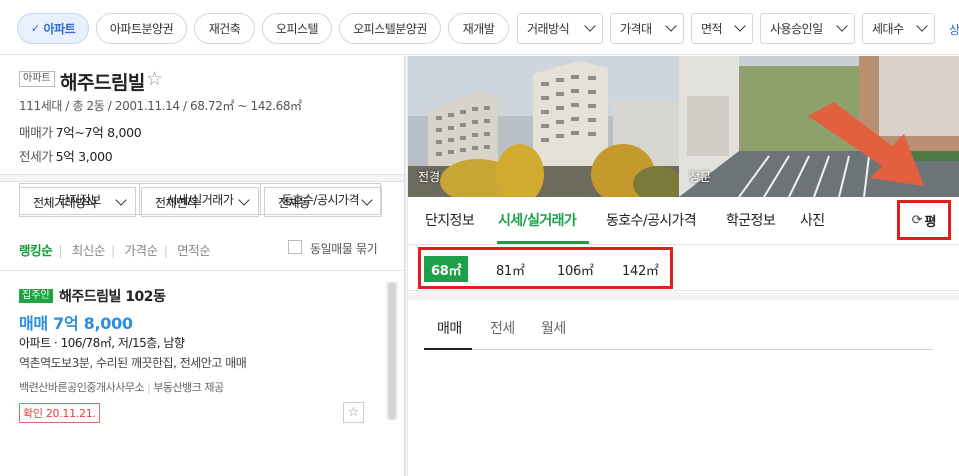 This screenshot has height=476, width=959. I want to click on select-price-range: 가격대, so click(647, 28).